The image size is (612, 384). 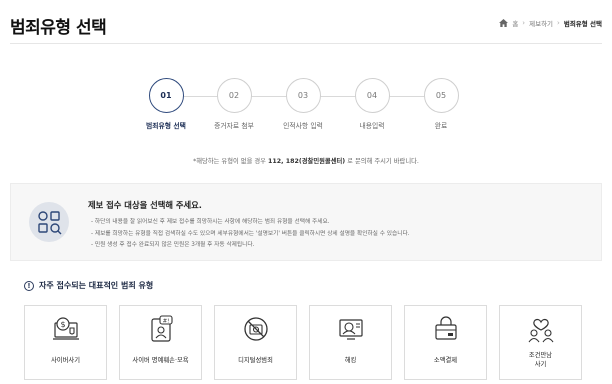 I want to click on step-label: 인적사항 입력, so click(x=303, y=126).